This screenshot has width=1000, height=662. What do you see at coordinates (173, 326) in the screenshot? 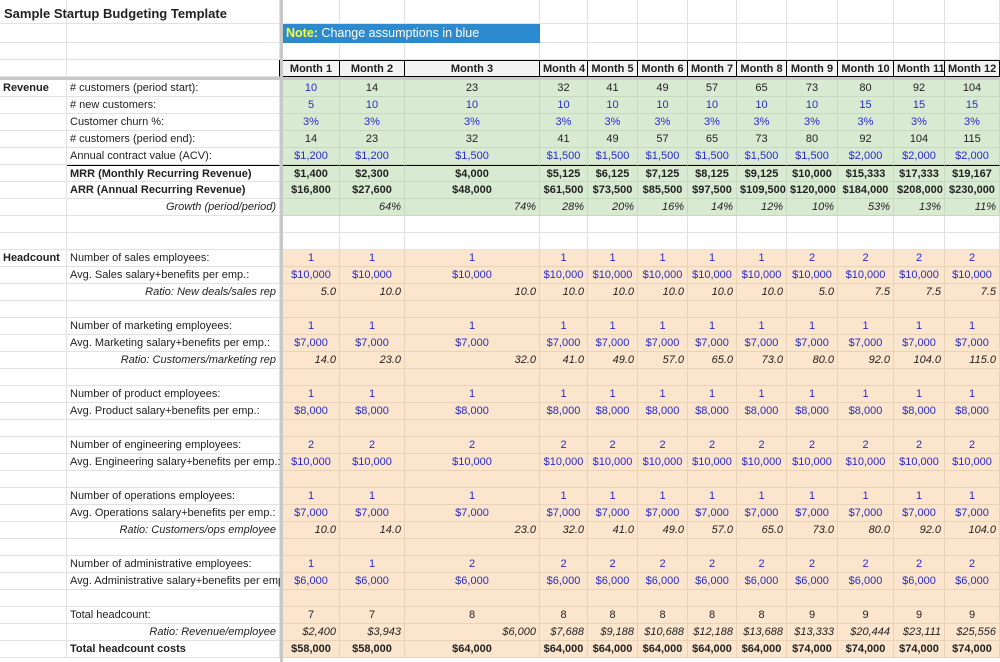
I see `row-label: Number of marketing employees:` at bounding box center [173, 326].